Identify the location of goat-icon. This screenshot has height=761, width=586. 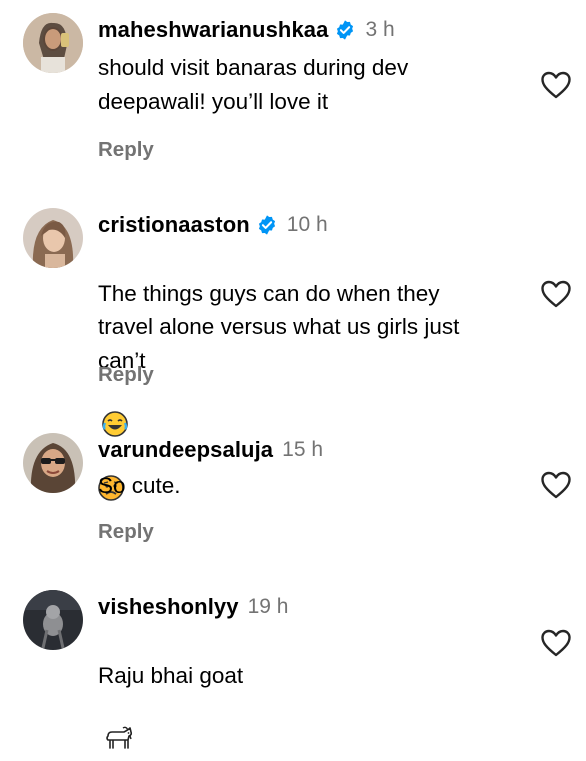
(119, 720).